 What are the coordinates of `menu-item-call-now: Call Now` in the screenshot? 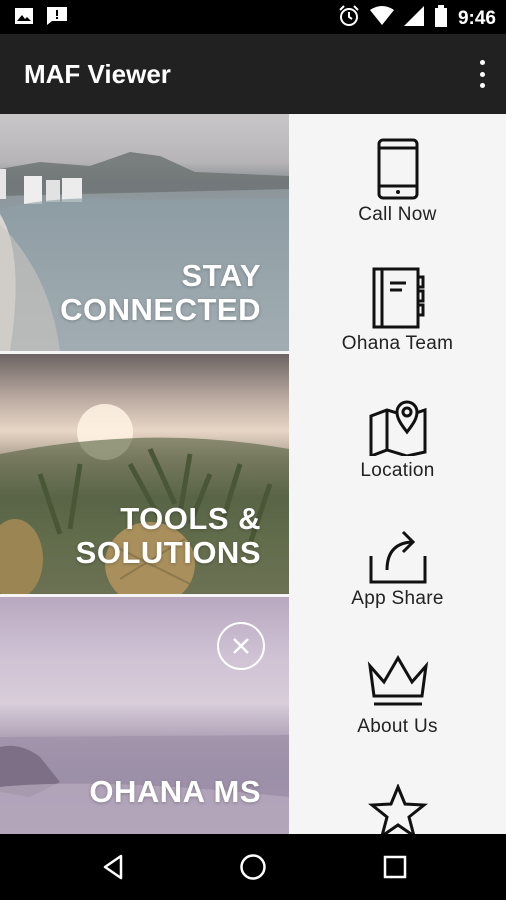 It's located at (397, 202).